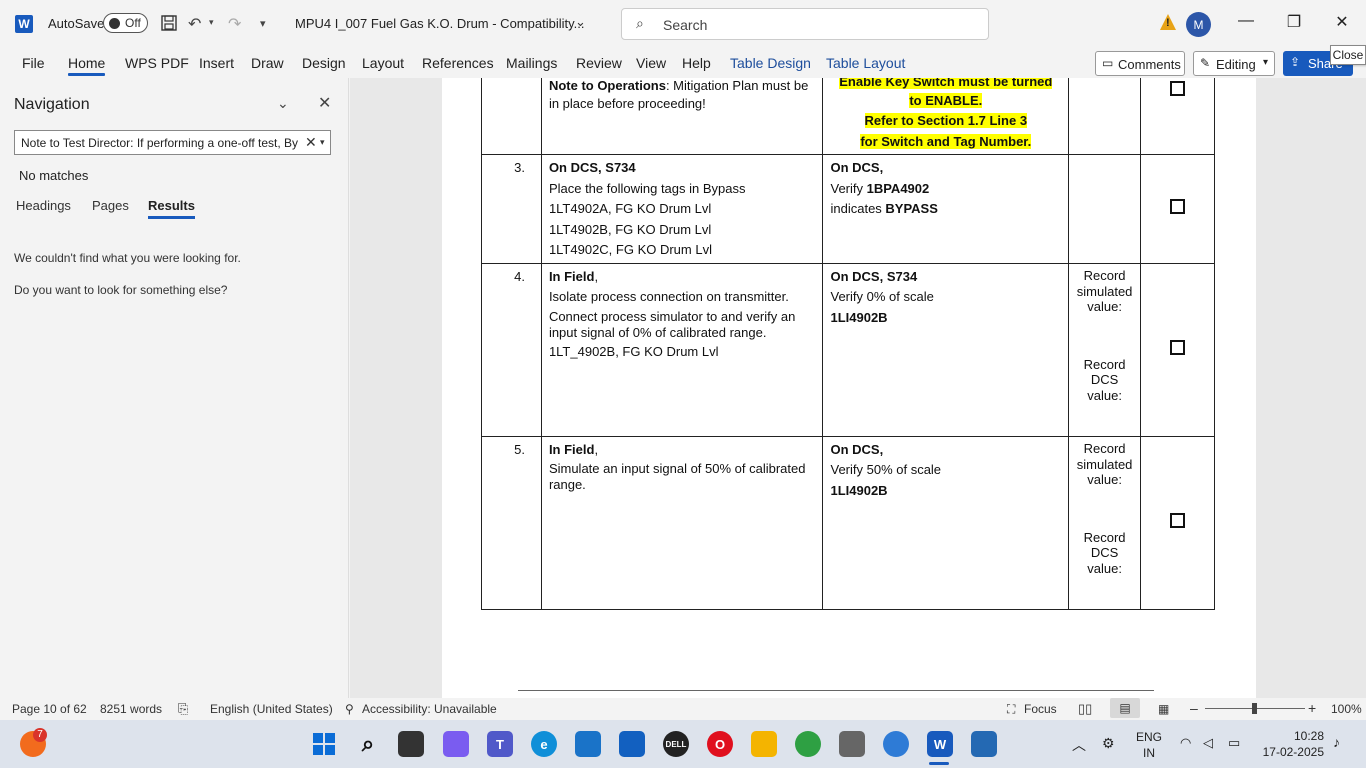 This screenshot has height=768, width=1366. What do you see at coordinates (1234, 743) in the screenshot?
I see `battery-icon: ▭` at bounding box center [1234, 743].